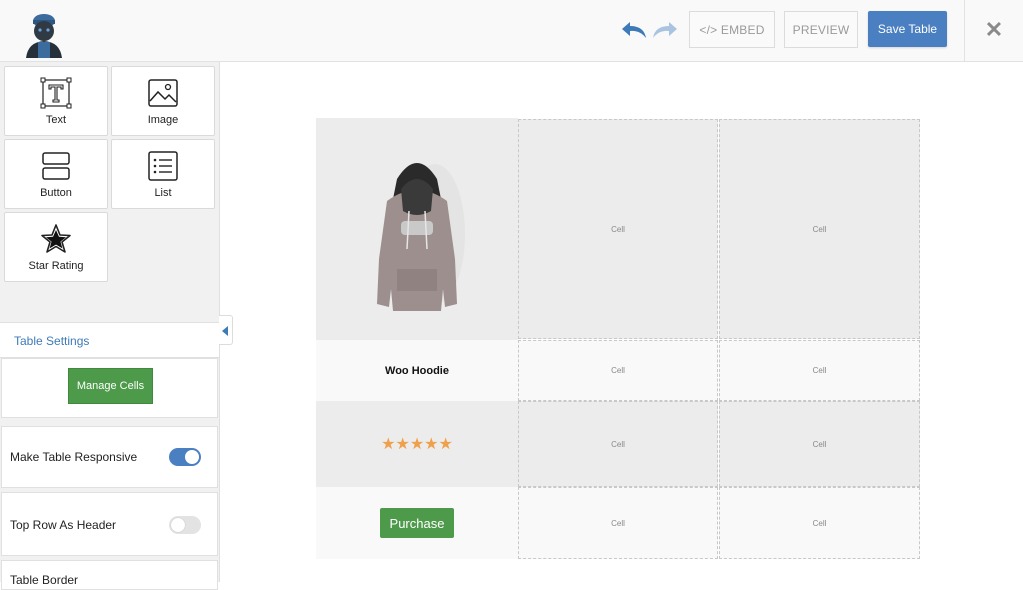  Describe the element at coordinates (56, 93) in the screenshot. I see `text-icon` at that location.